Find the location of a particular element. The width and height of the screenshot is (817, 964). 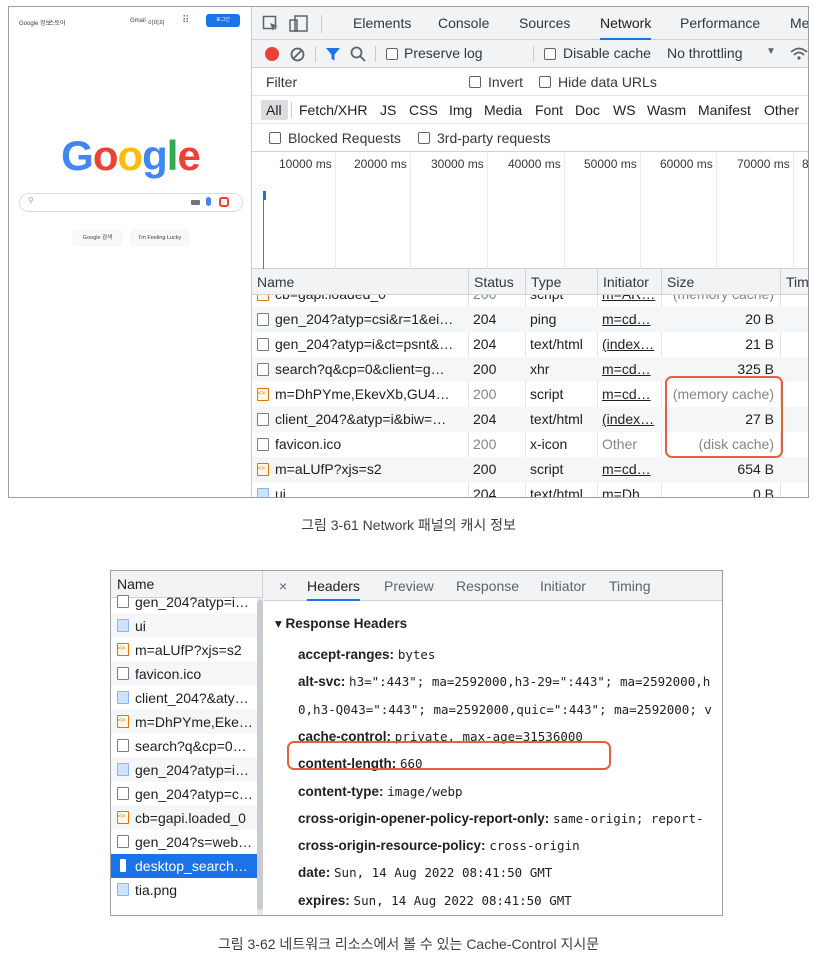

invert-checkbox is located at coordinates (475, 82).